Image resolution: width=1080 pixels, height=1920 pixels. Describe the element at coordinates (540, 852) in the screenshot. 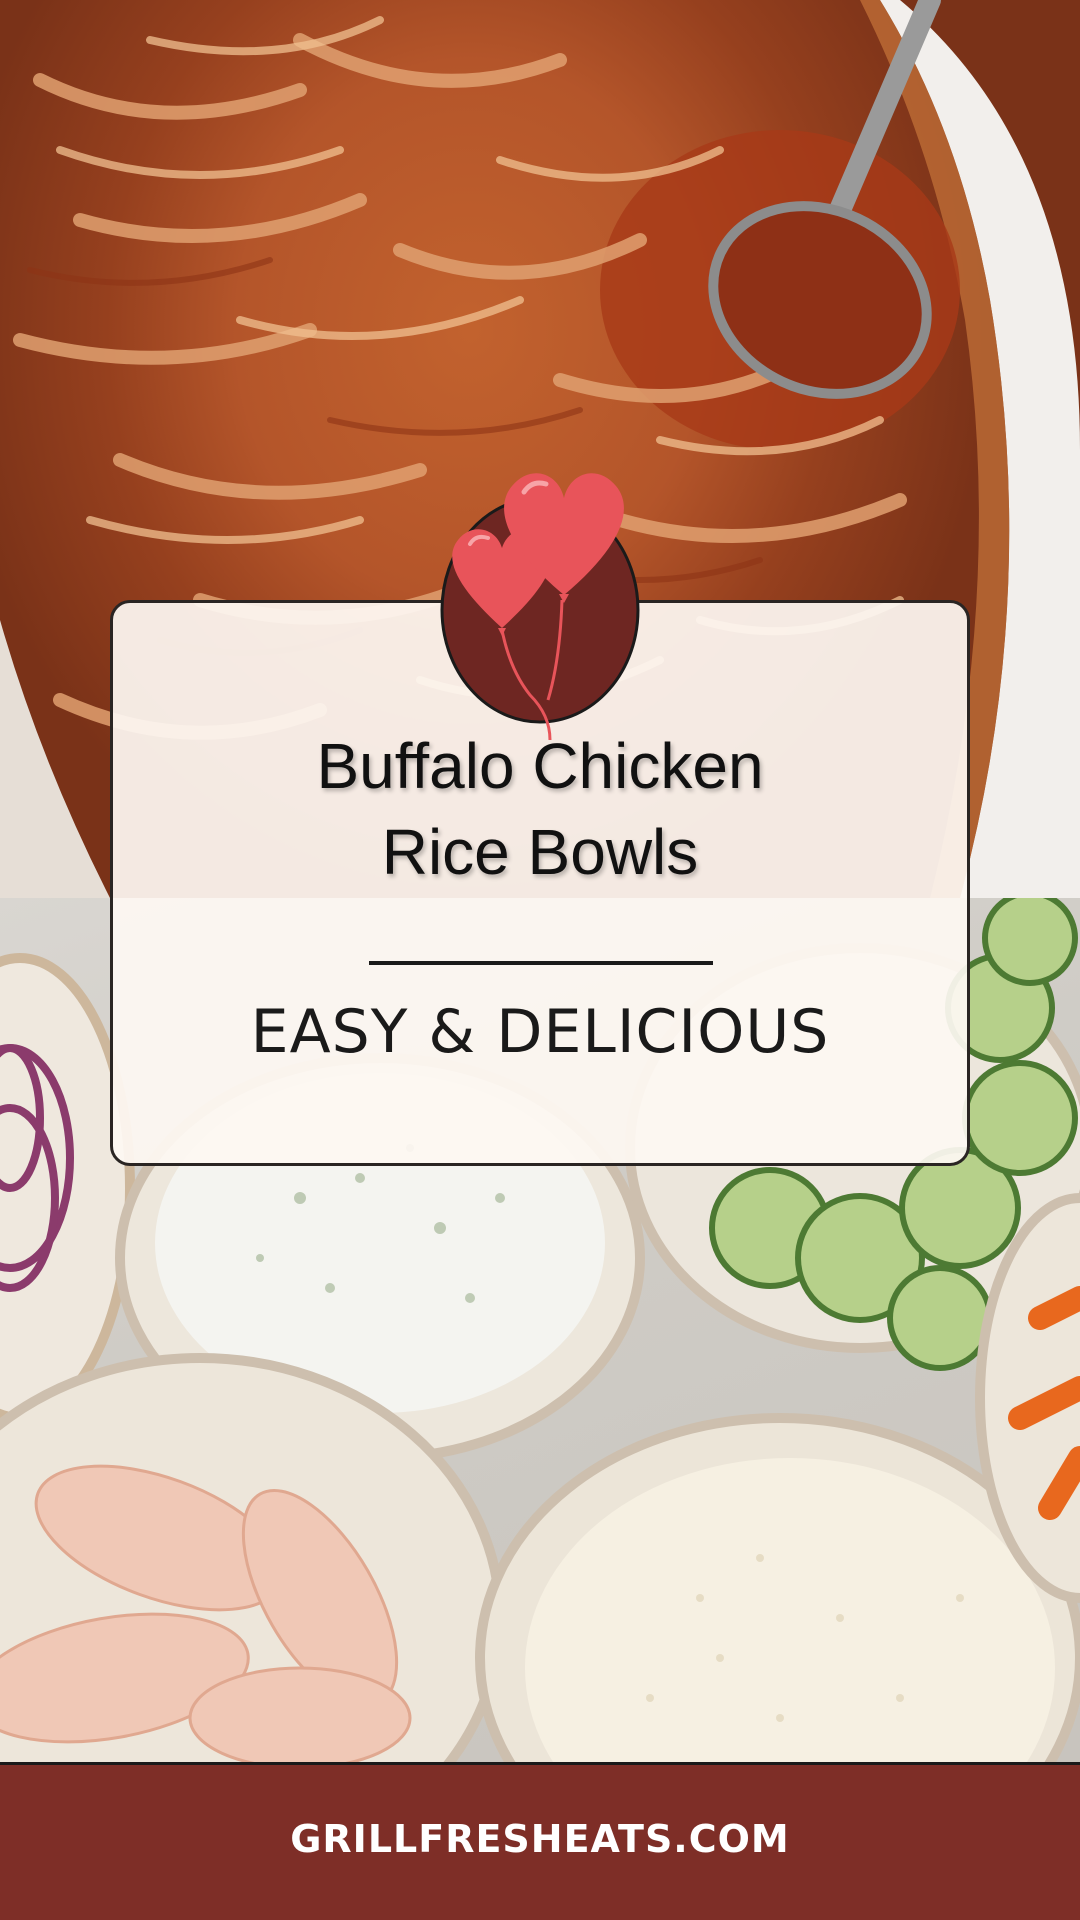

I see `recipe-title-line-2: Rice Bowls` at that location.